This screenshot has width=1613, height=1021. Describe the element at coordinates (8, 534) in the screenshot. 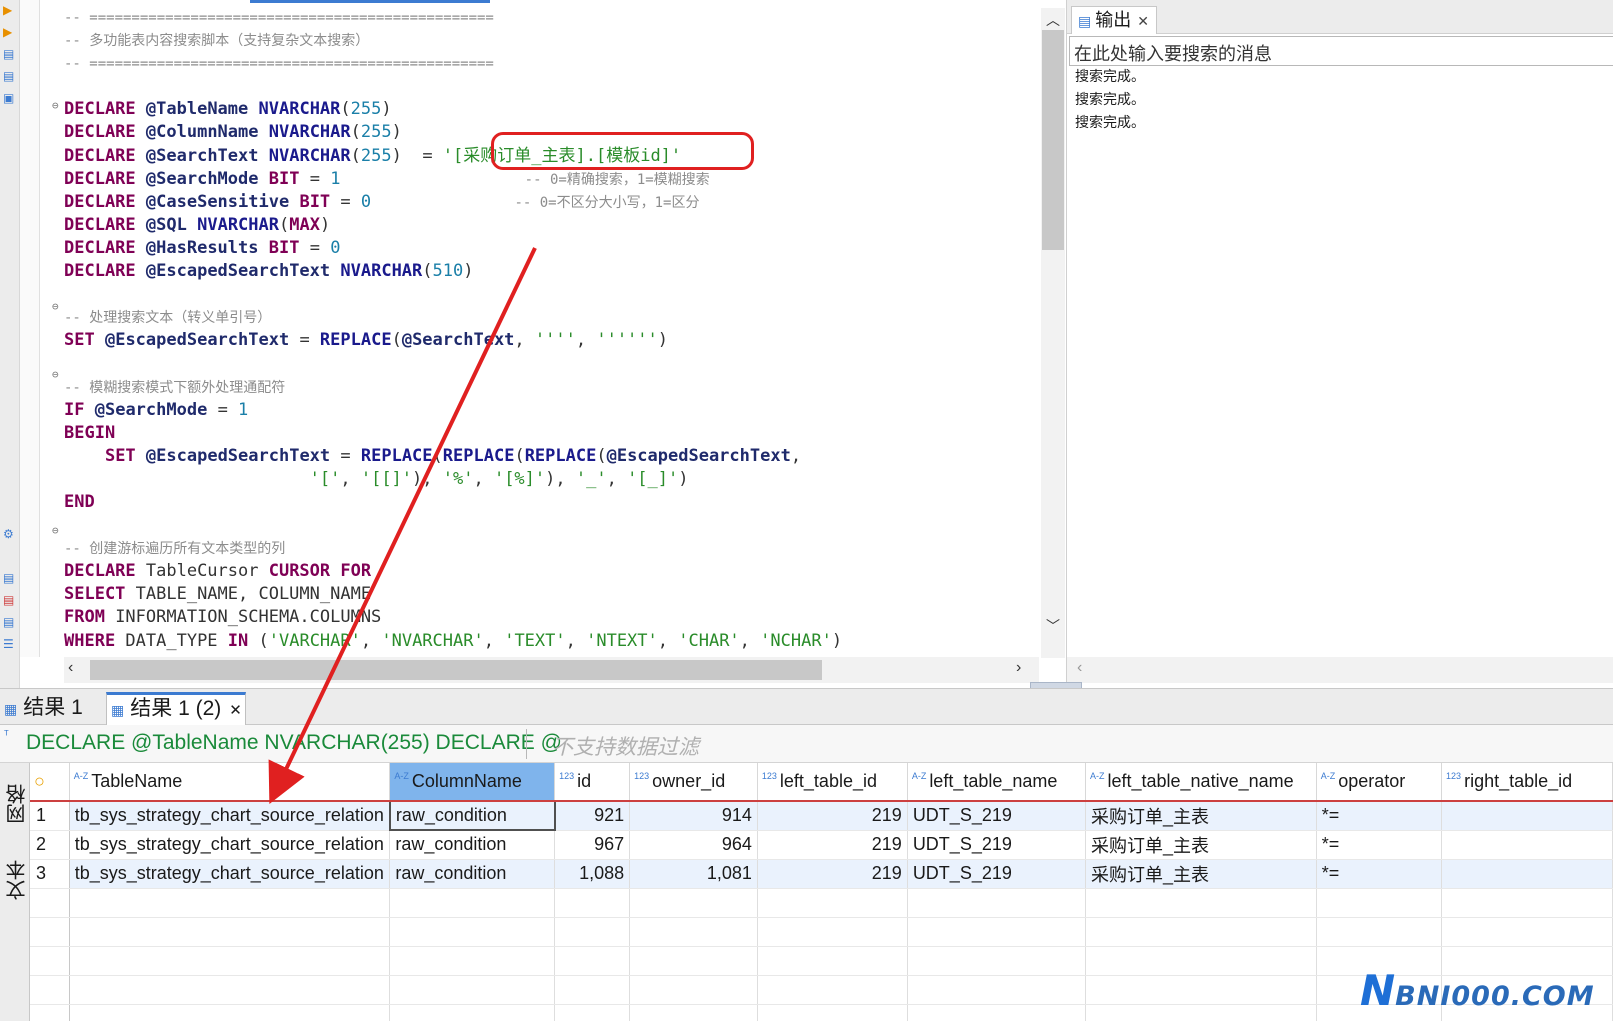

I see `settings-icon: ⚙` at that location.